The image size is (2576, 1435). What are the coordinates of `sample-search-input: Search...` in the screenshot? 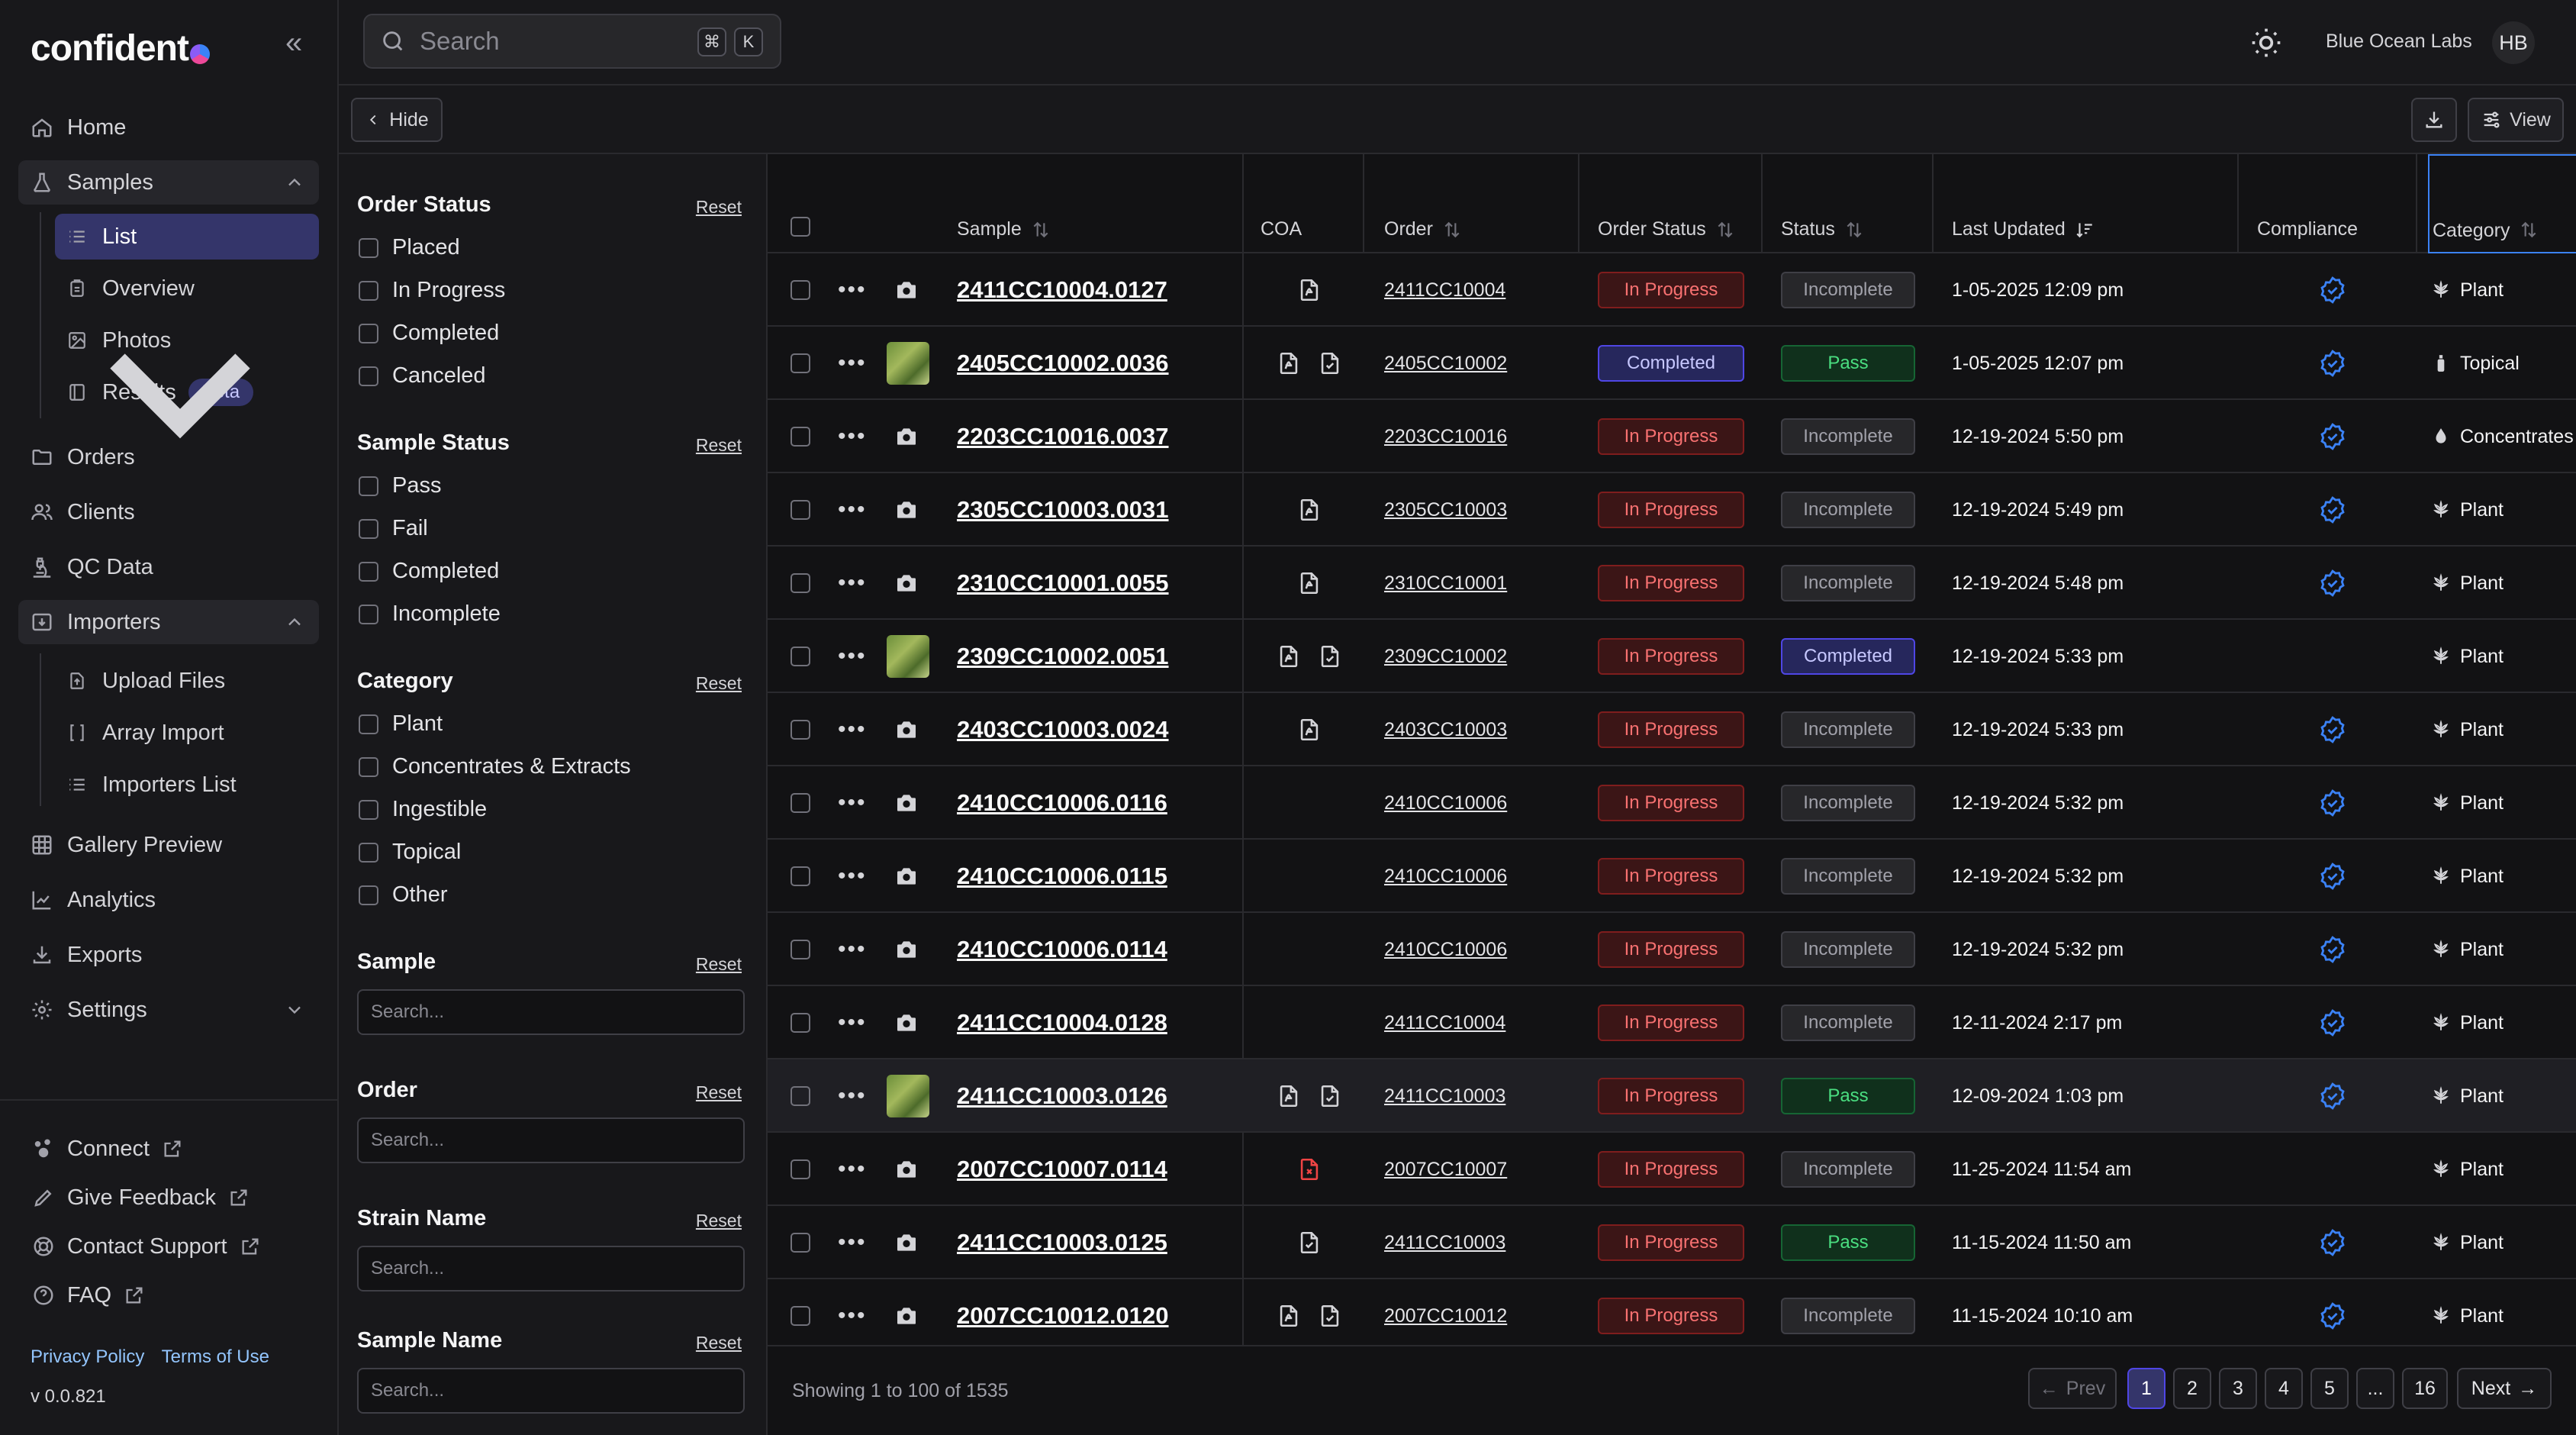 It's located at (551, 1012).